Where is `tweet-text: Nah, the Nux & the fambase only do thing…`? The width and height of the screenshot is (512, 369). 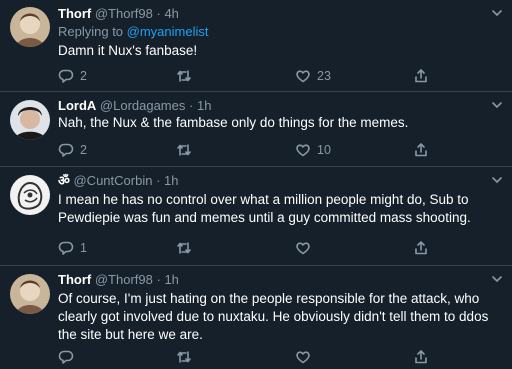 tweet-text: Nah, the Nux & the fambase only do thing… is located at coordinates (233, 122).